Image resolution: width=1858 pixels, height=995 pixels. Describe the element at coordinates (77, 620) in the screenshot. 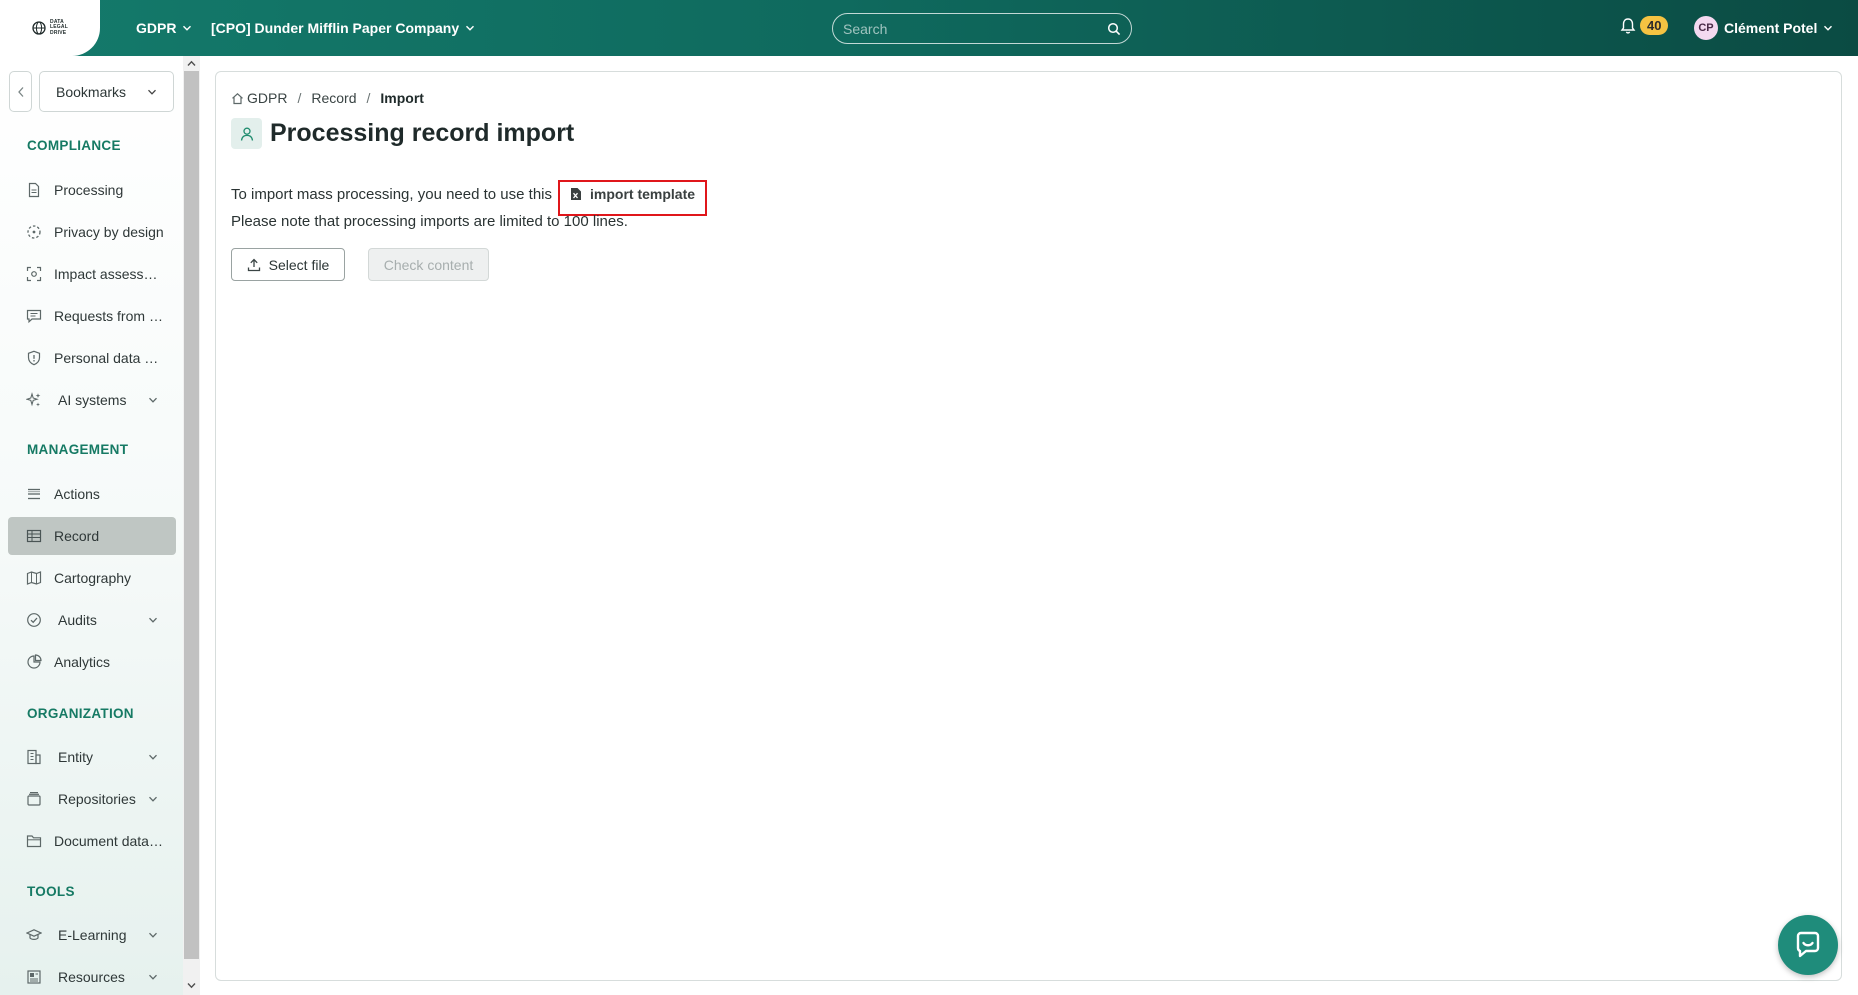

I see `sidebar-item-label: Audits` at that location.